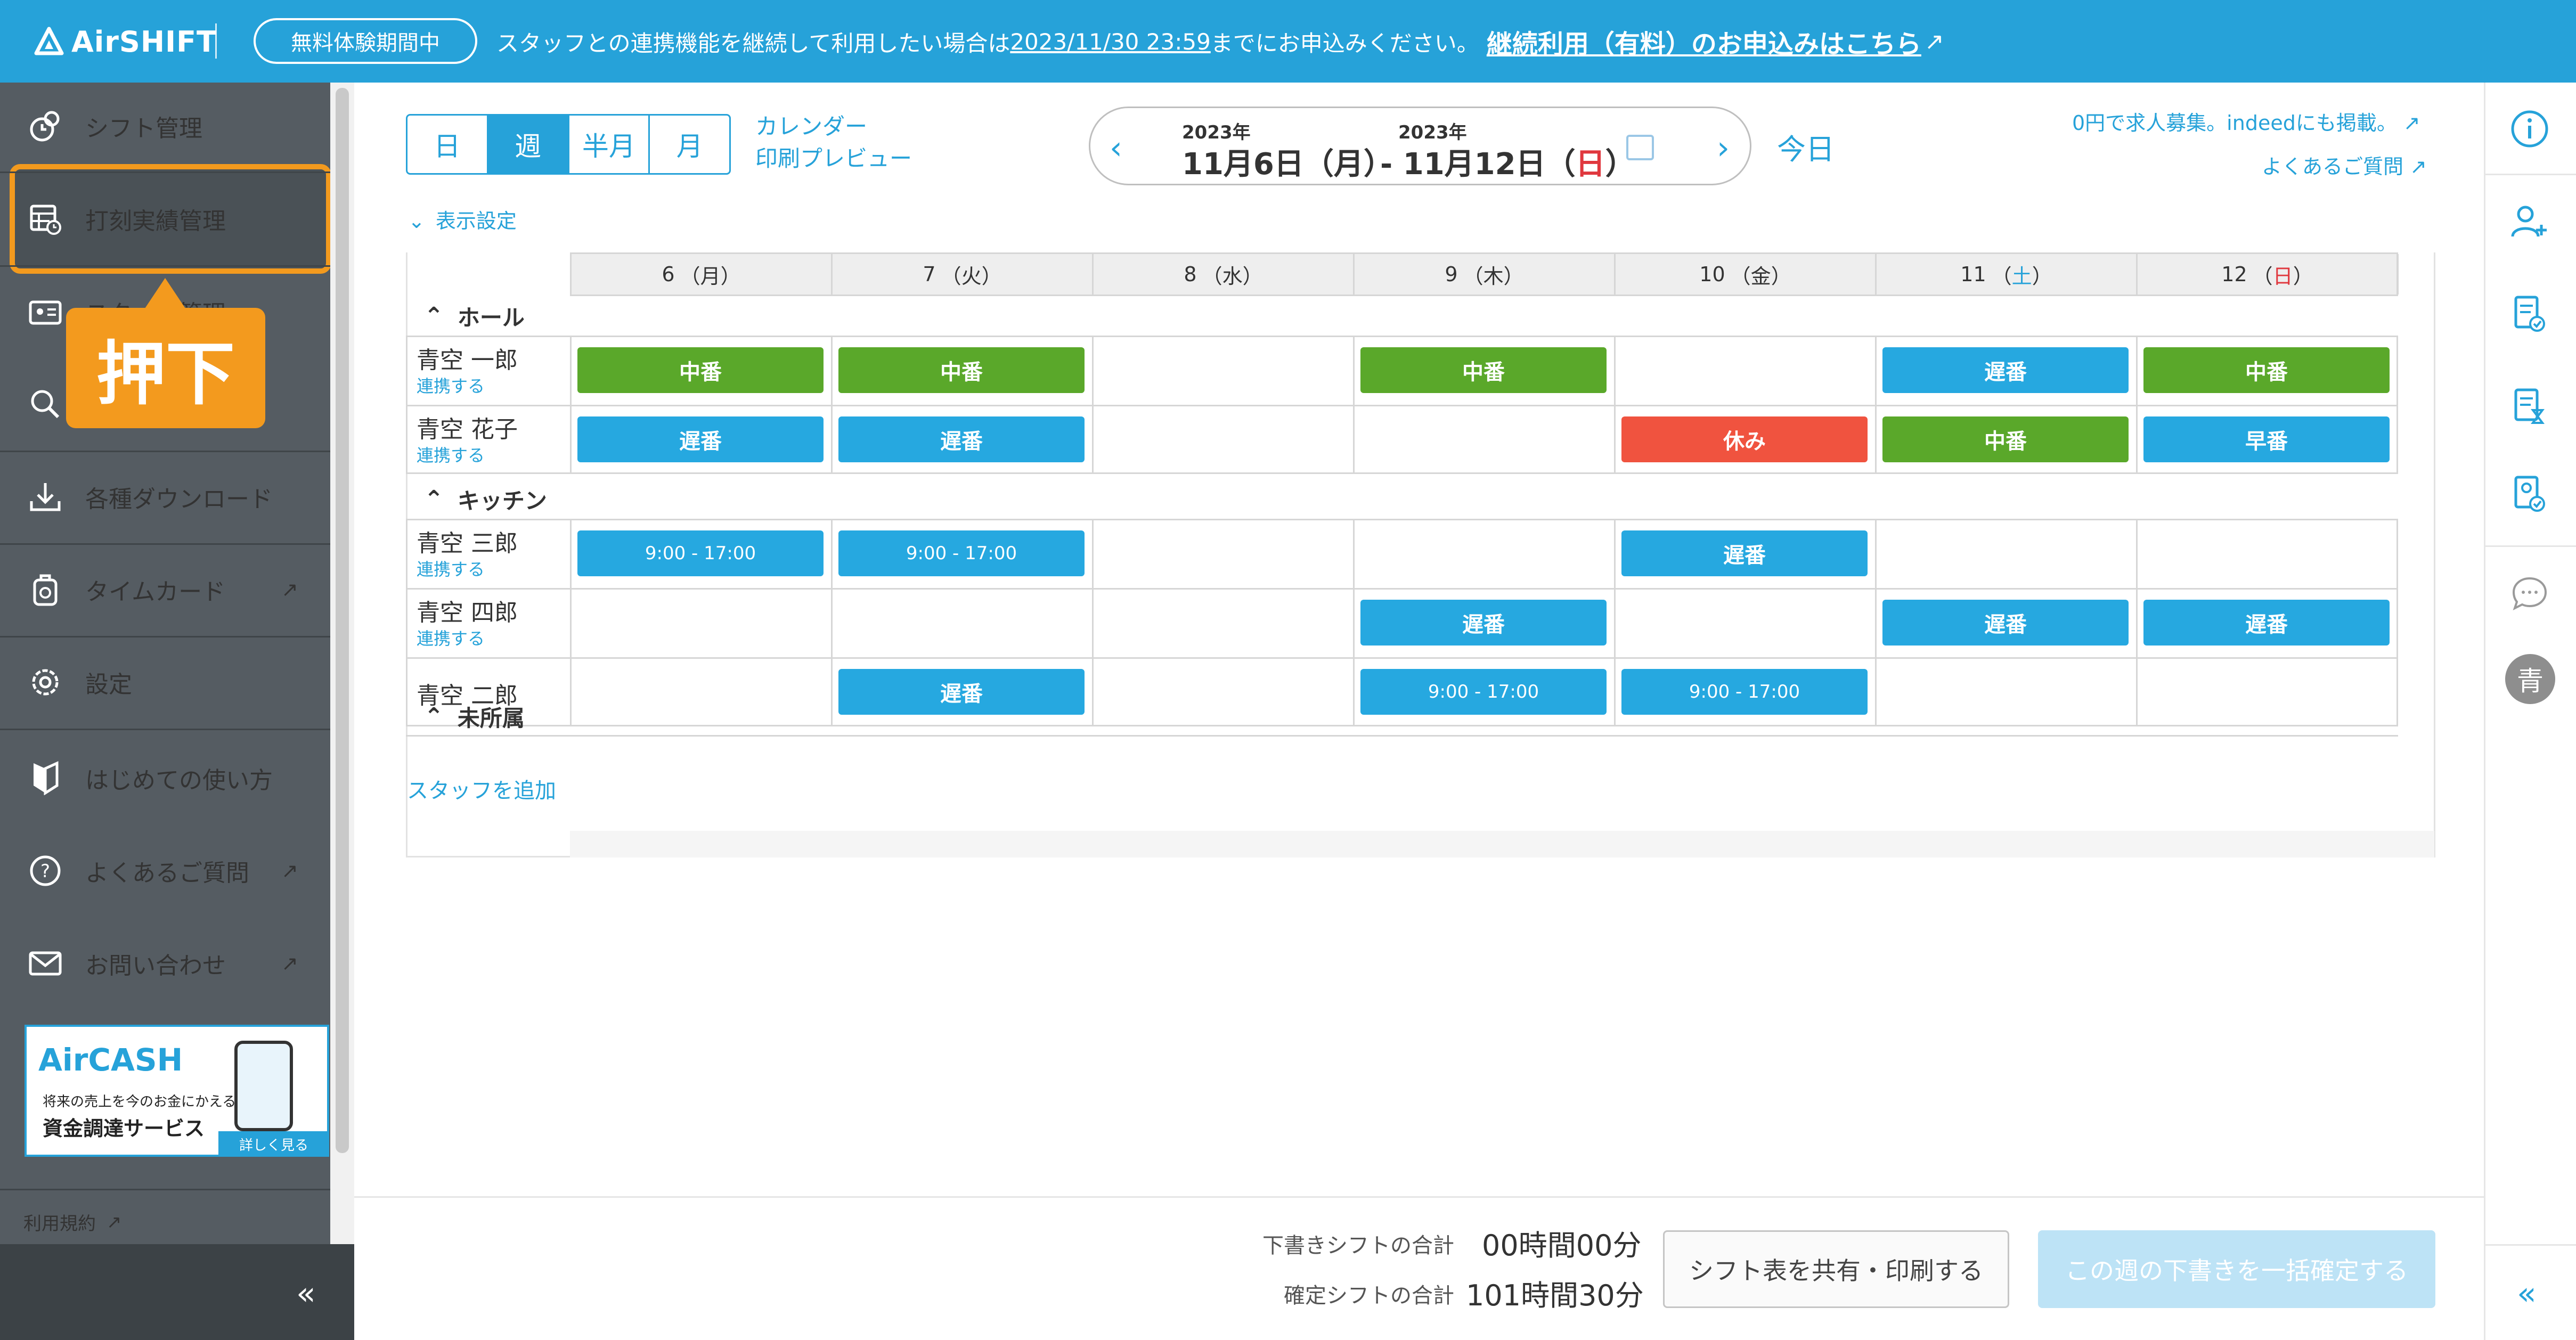  I want to click on display-settings-toggle: ⌄ 表示設定, so click(462, 219).